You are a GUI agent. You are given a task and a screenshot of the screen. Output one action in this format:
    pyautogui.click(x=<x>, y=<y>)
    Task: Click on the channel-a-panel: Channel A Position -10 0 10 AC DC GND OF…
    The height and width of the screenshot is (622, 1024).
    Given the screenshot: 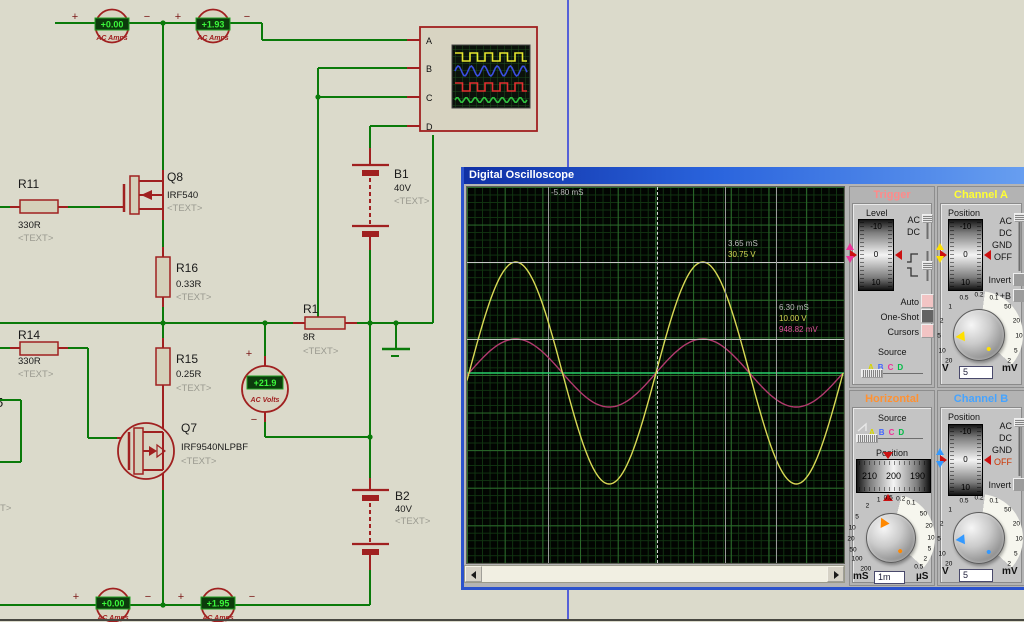 What is the action you would take?
    pyautogui.click(x=979, y=287)
    